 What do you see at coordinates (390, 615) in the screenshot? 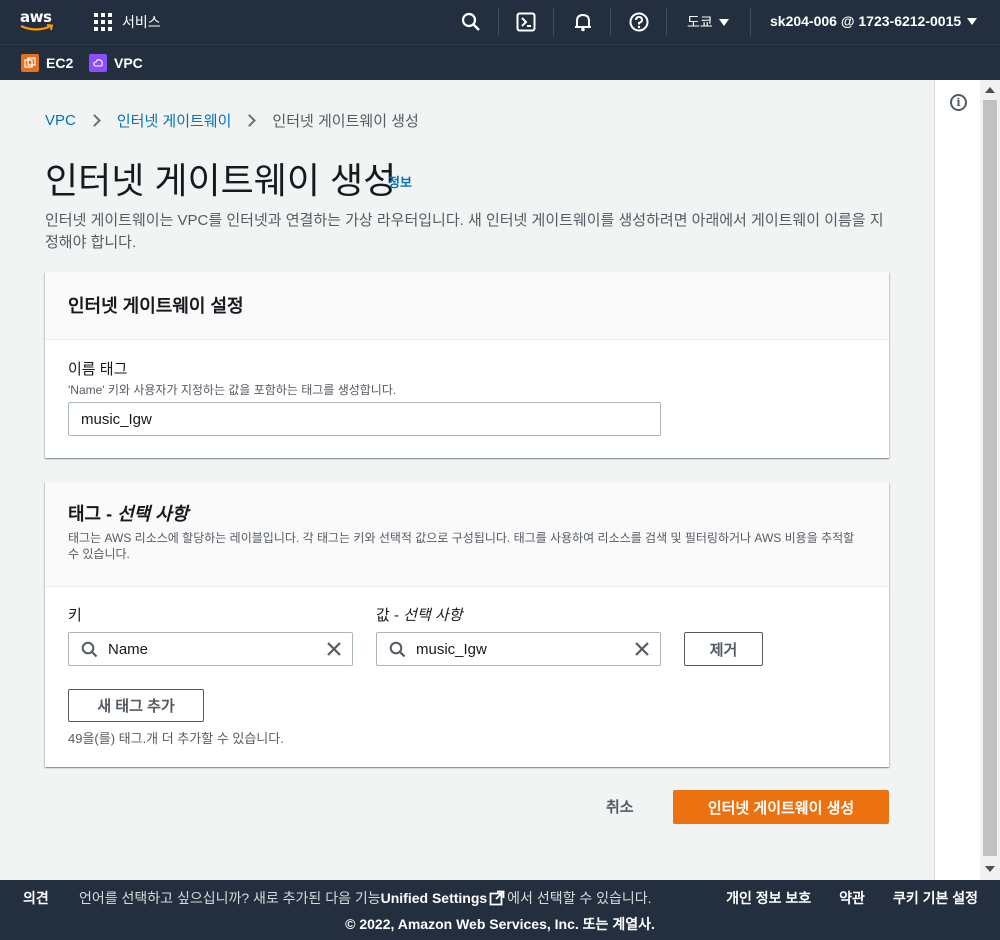
I see `value-label-text: 값 -` at bounding box center [390, 615].